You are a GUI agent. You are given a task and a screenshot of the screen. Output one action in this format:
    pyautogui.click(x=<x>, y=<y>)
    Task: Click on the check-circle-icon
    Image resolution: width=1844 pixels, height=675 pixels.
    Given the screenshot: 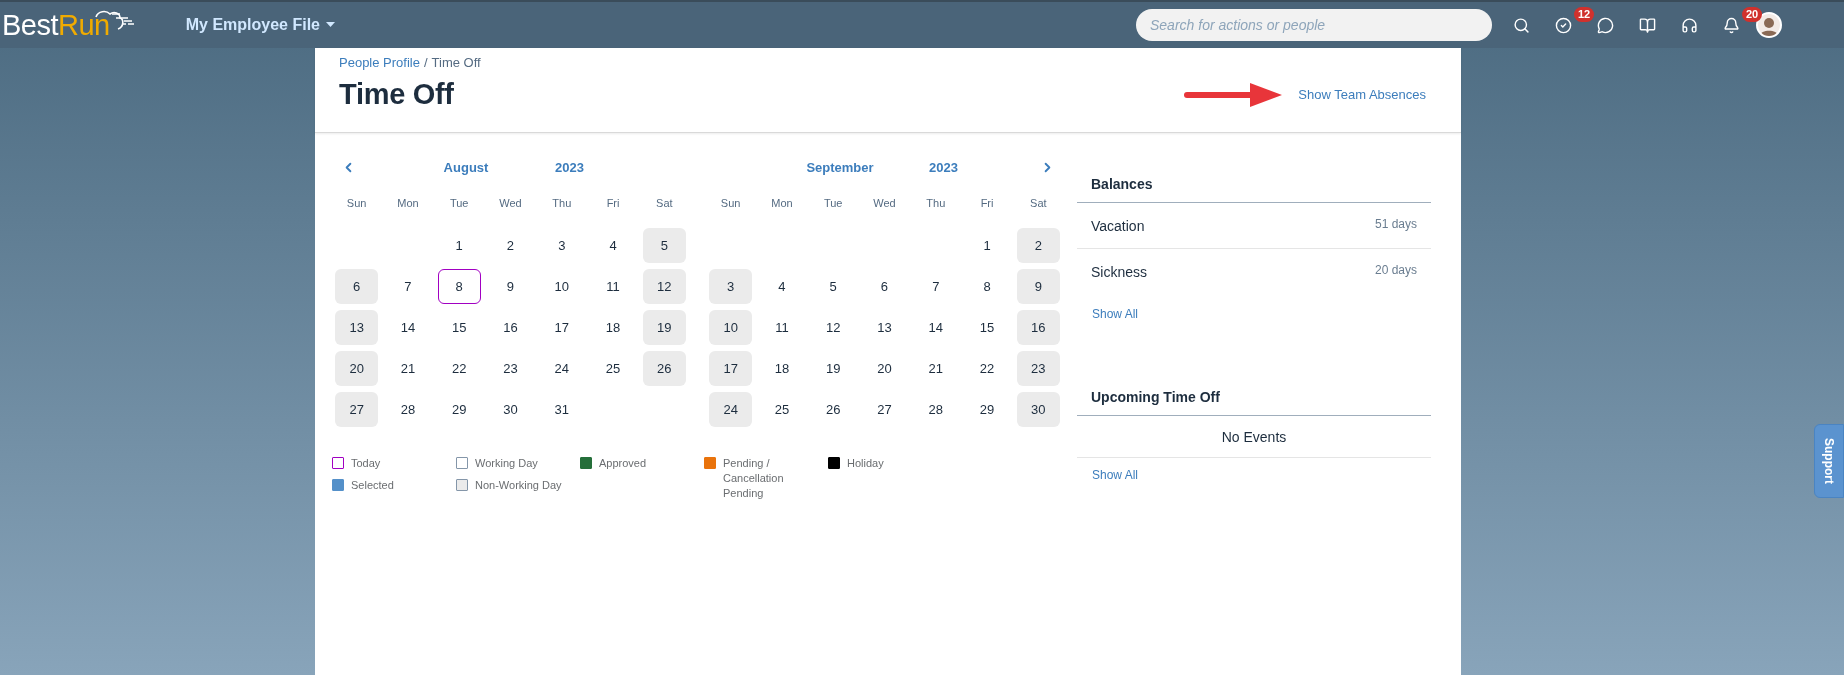 What is the action you would take?
    pyautogui.click(x=1563, y=25)
    